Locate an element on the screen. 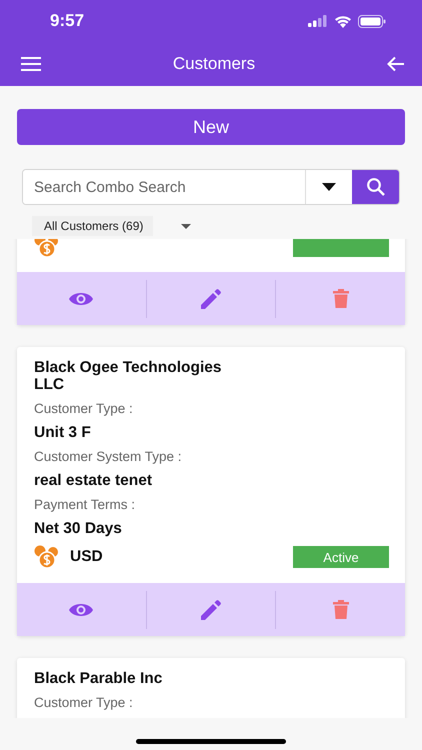 Image resolution: width=422 pixels, height=750 pixels. new-button: New is located at coordinates (211, 127).